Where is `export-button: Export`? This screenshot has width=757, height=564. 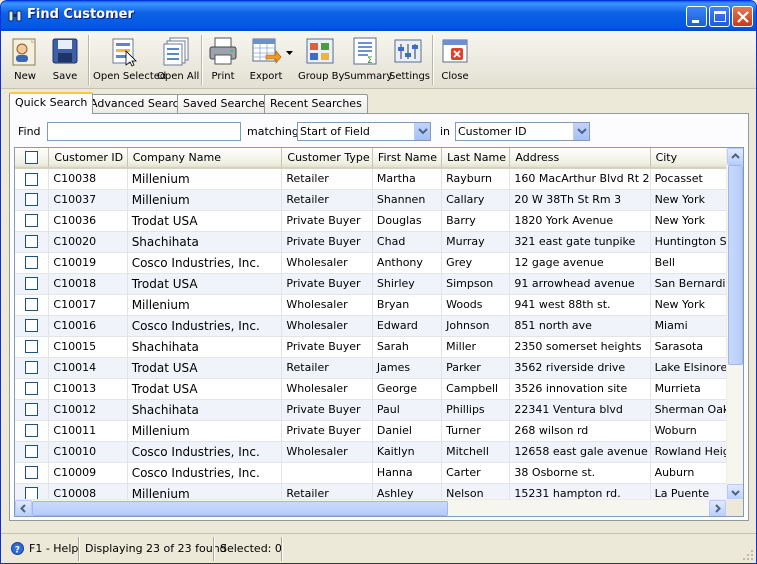
export-button: Export is located at coordinates (272, 60).